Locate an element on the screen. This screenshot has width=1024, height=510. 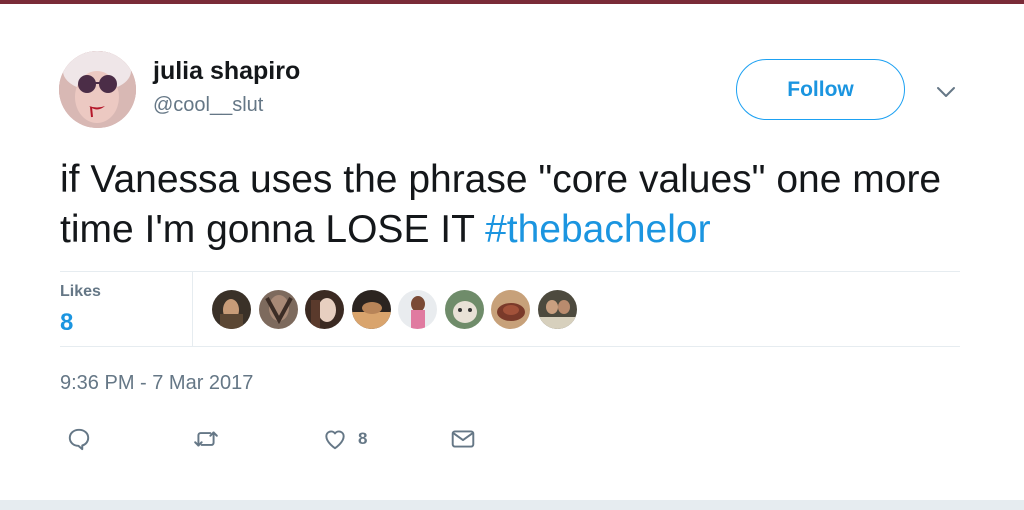
author-avatar is located at coordinates (97, 89).